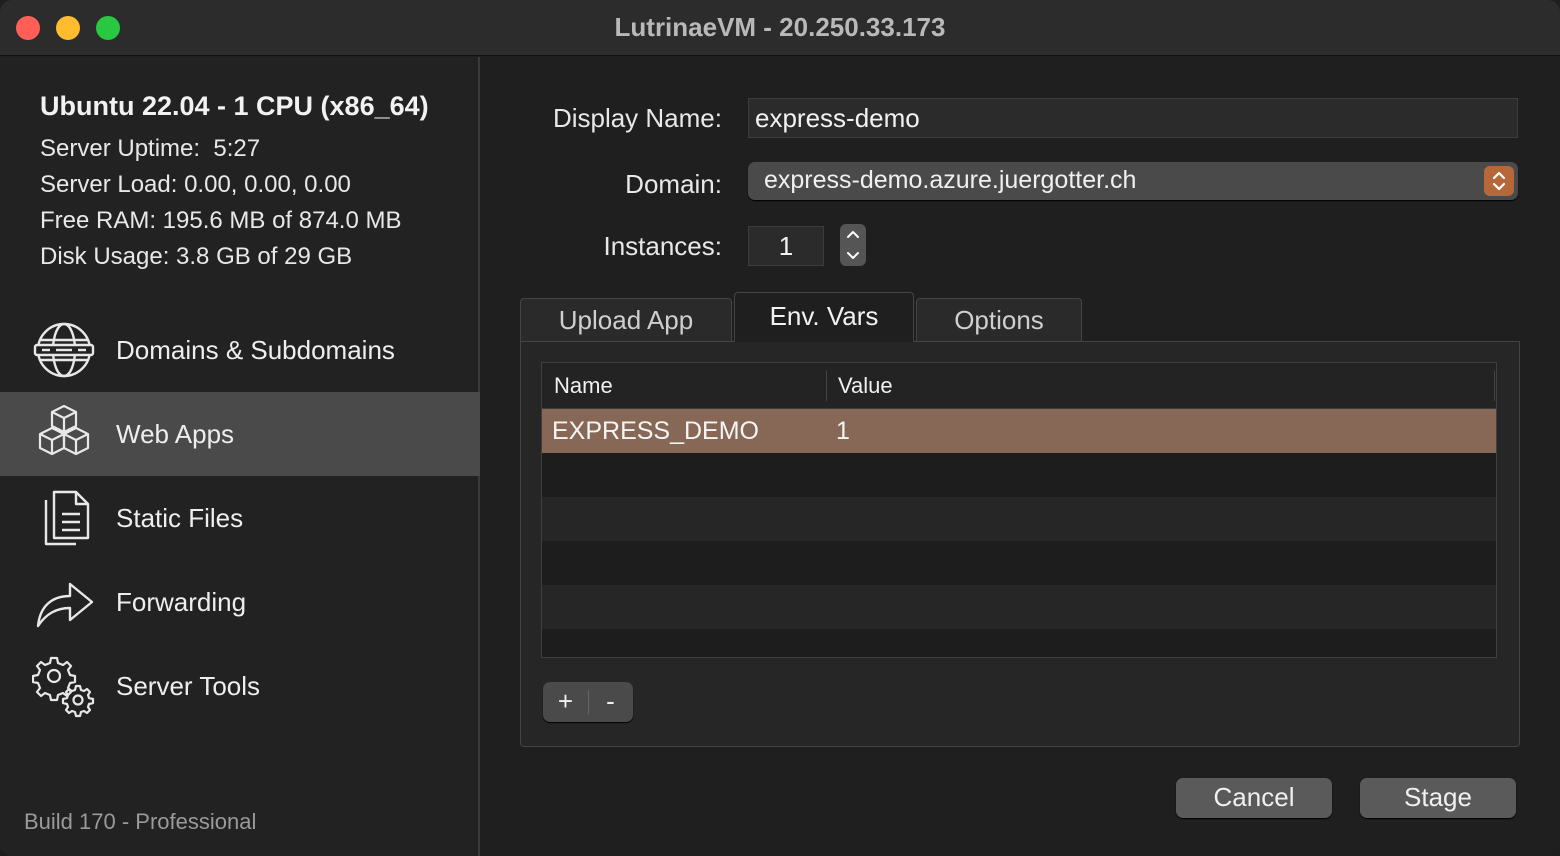 This screenshot has width=1560, height=856. Describe the element at coordinates (180, 518) in the screenshot. I see `sidebar-item-label: Static Files` at that location.